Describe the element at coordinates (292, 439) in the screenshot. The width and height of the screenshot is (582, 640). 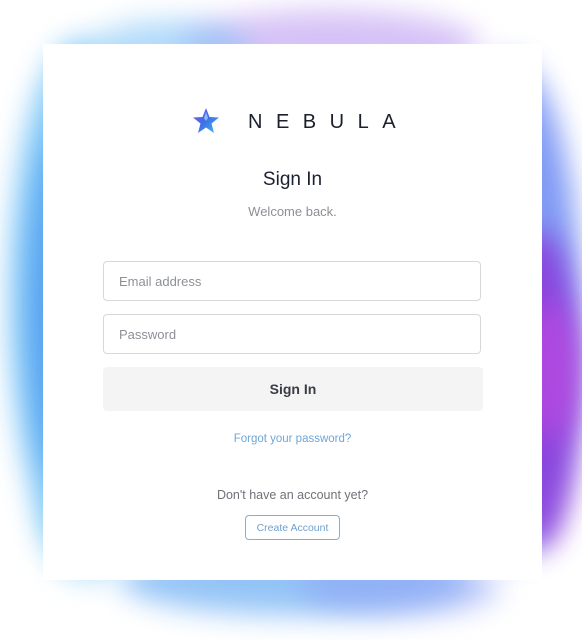
I see `forgot-password-link: Forgot your password?` at that location.